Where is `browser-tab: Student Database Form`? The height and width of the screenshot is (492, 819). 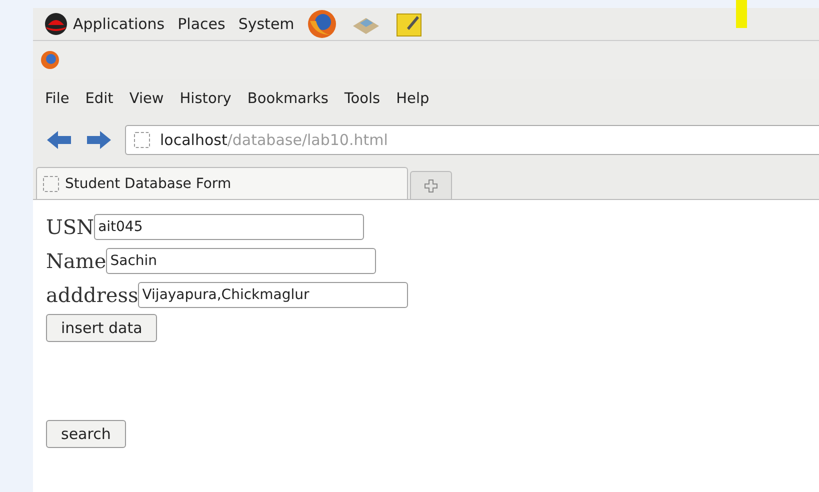
browser-tab: Student Database Form is located at coordinates (222, 183).